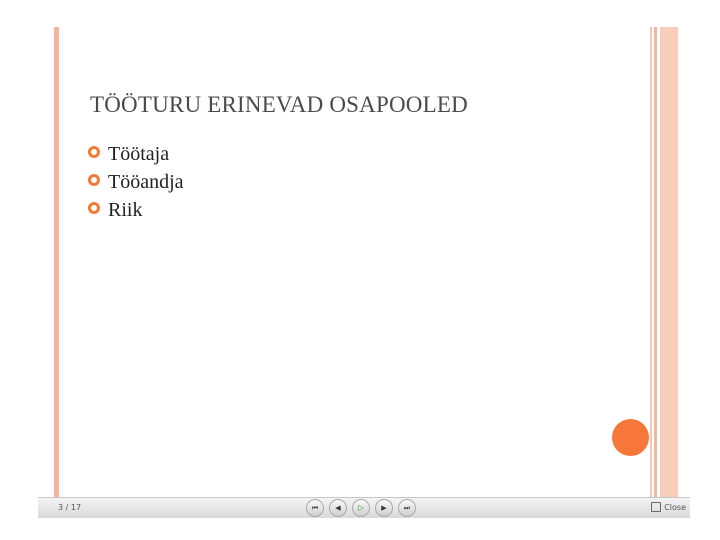  I want to click on decorative-orange-circle, so click(630, 437).